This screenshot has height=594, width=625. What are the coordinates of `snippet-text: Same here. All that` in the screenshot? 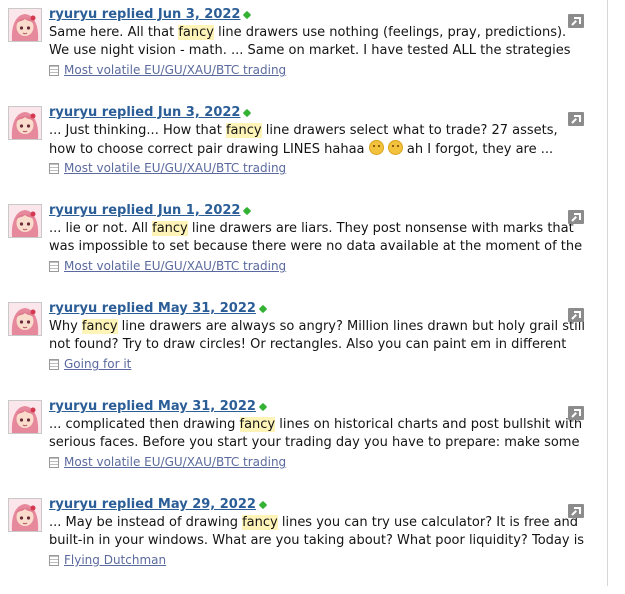 It's located at (114, 32).